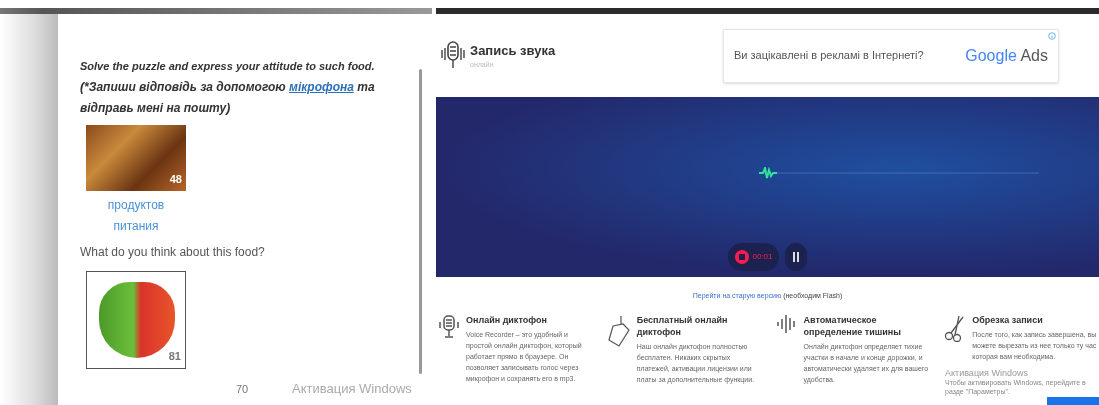  Describe the element at coordinates (1052, 35) in the screenshot. I see `info-icon` at that location.